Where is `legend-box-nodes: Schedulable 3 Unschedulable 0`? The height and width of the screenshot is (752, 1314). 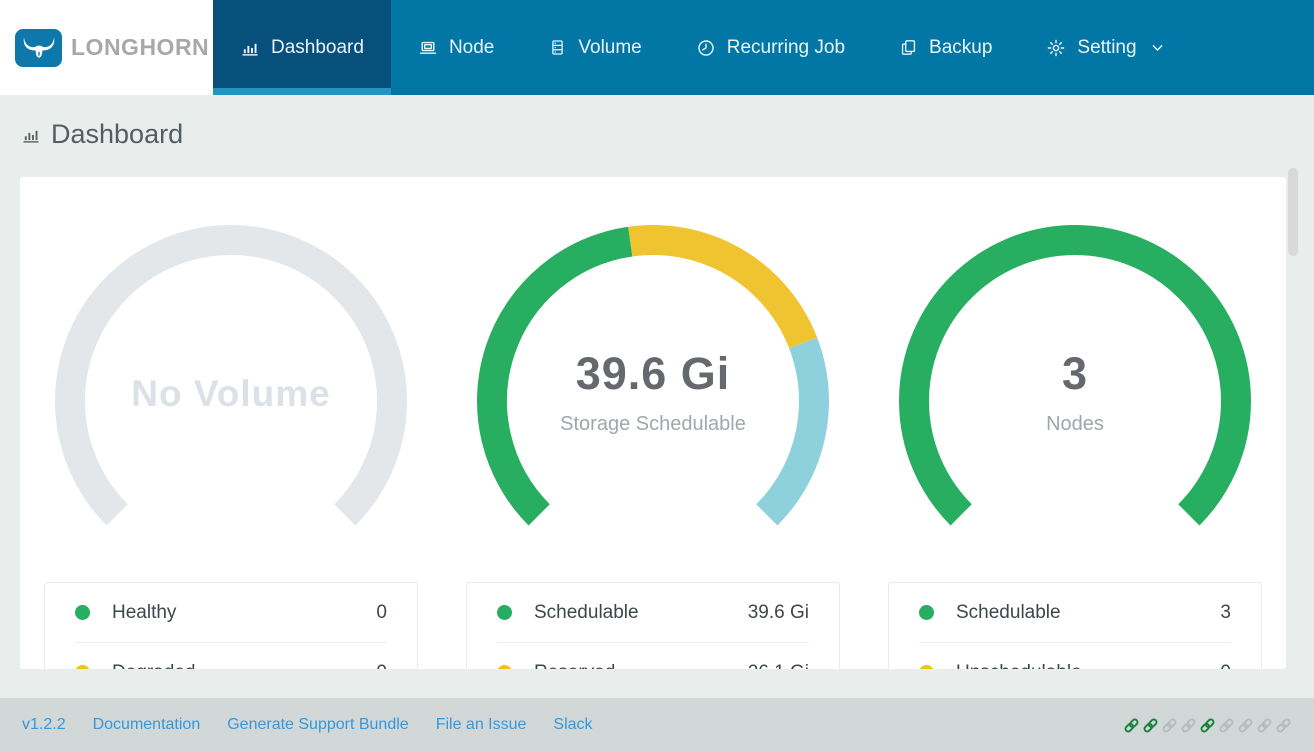
legend-box-nodes: Schedulable 3 Unschedulable 0 is located at coordinates (1075, 625).